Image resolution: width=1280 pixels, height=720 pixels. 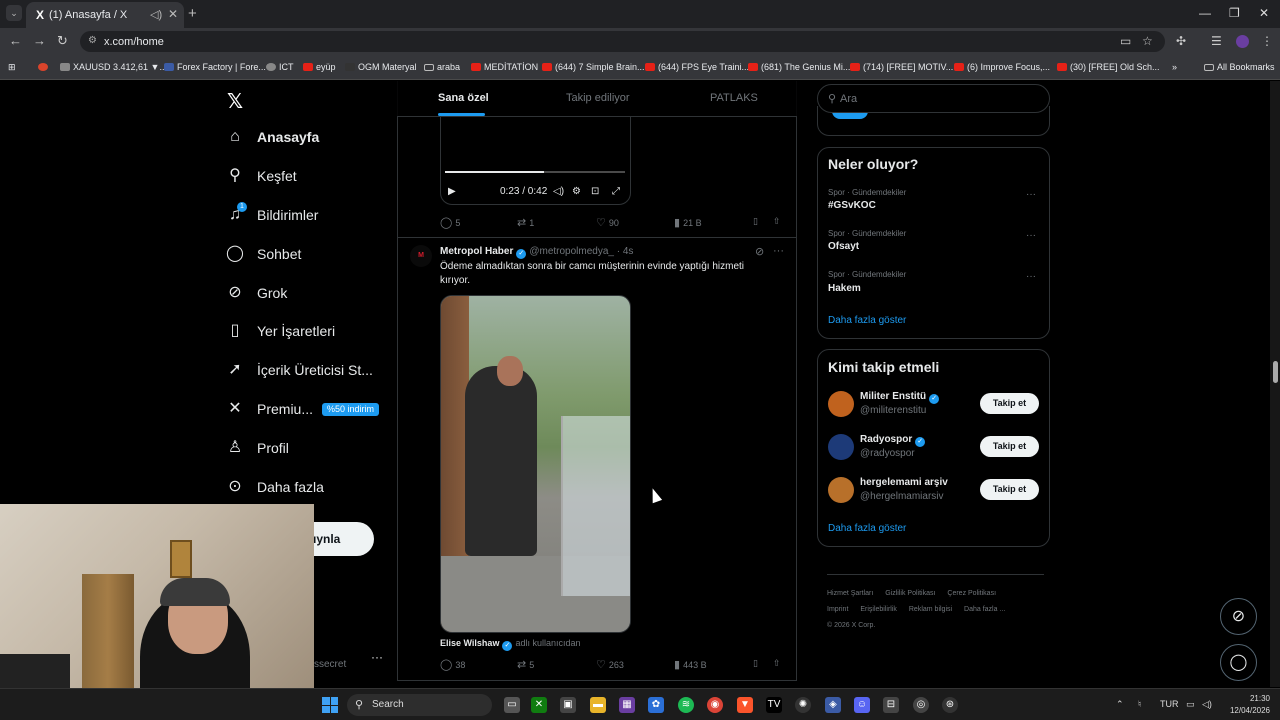 What do you see at coordinates (904, 482) in the screenshot?
I see `wtf-name: hergelemami arşiv` at bounding box center [904, 482].